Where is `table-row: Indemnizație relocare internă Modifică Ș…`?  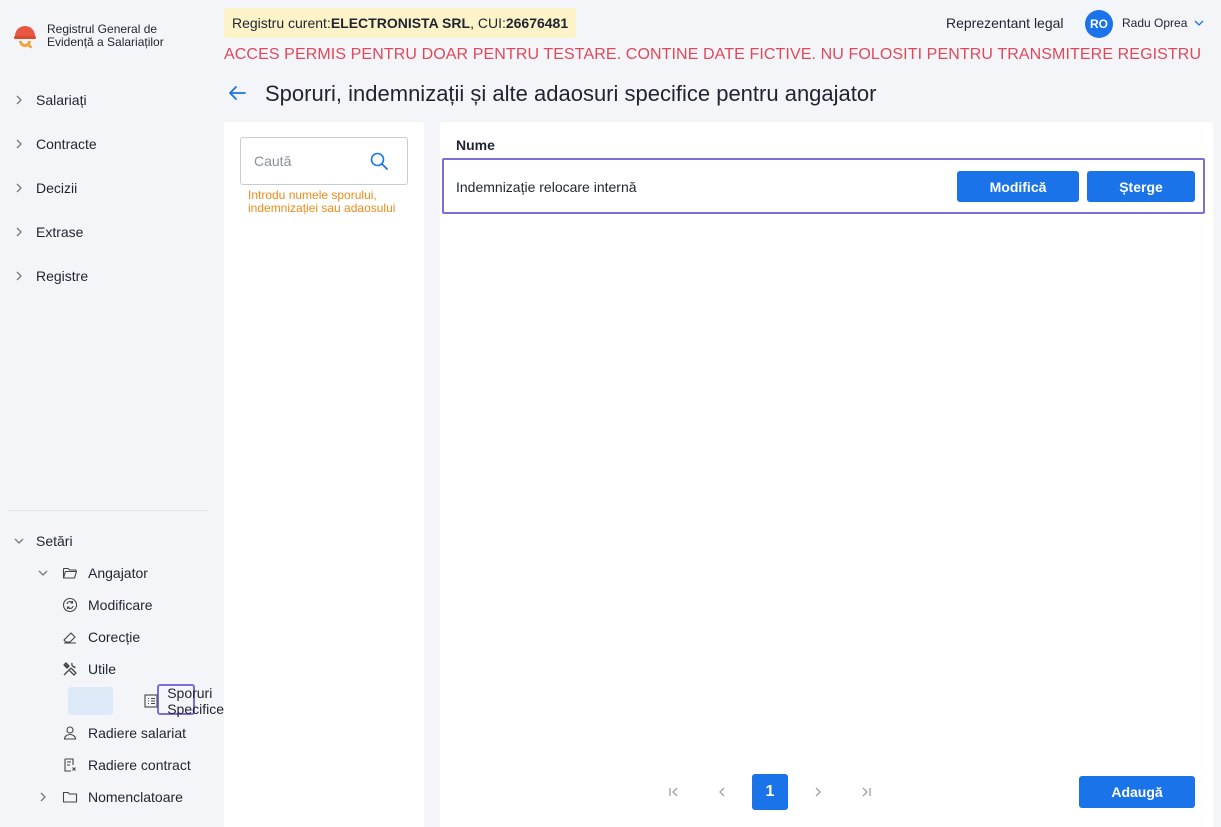 table-row: Indemnizație relocare internă Modifică Ș… is located at coordinates (823, 186).